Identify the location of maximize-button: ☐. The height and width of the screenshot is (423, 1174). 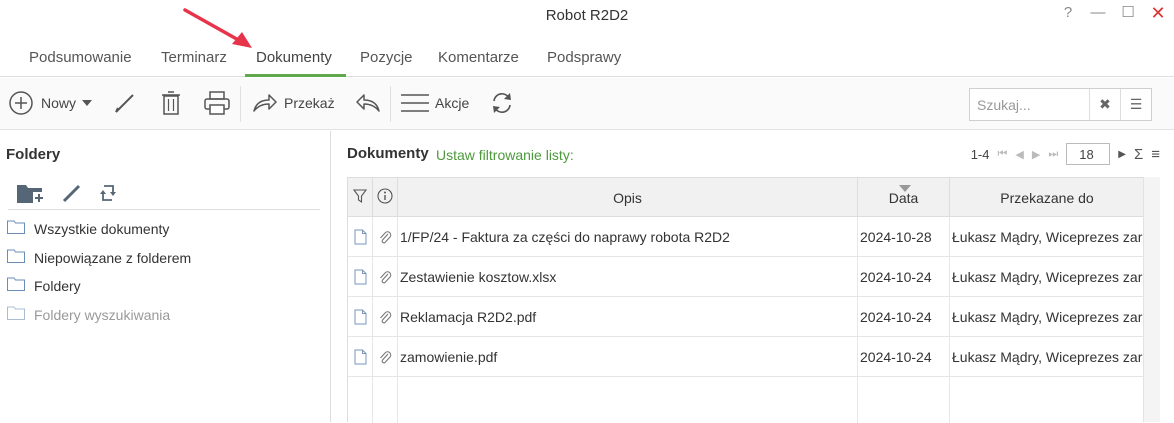
(1128, 13).